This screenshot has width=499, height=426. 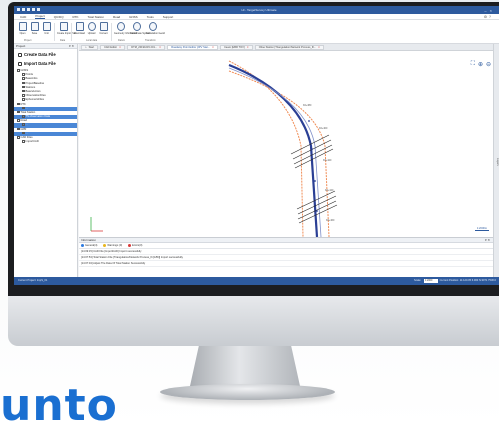 I want to click on tree-item-label: TS observation Data, so click(x=38, y=117).